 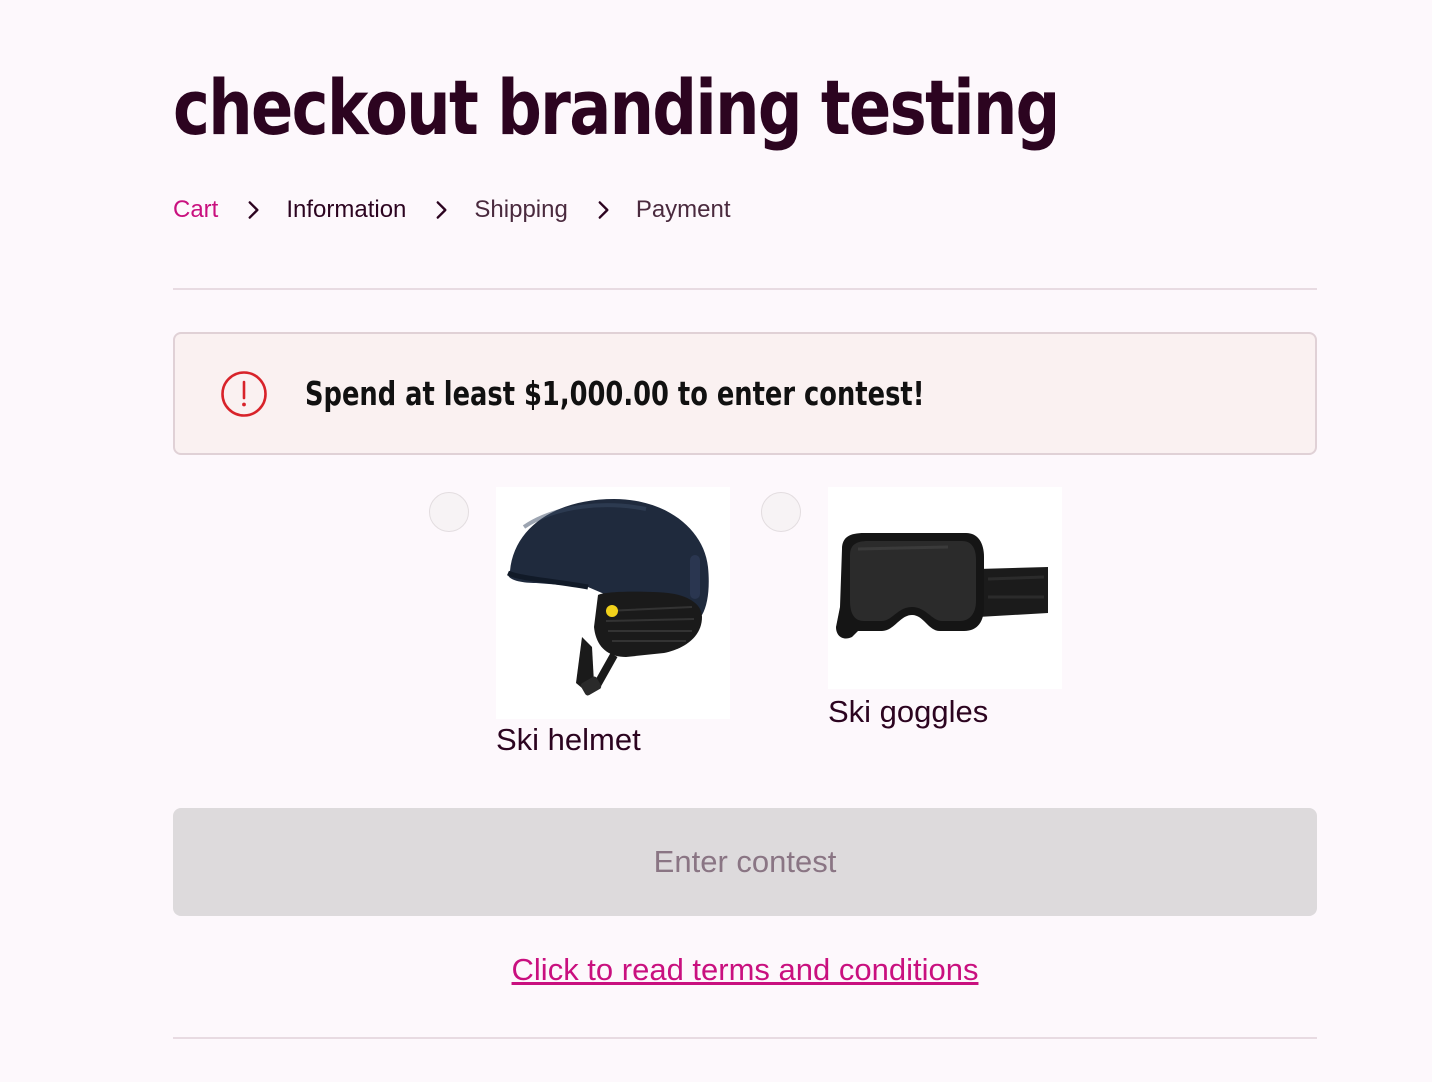 I want to click on breadcrumb-shipping: Shipping, so click(x=521, y=209).